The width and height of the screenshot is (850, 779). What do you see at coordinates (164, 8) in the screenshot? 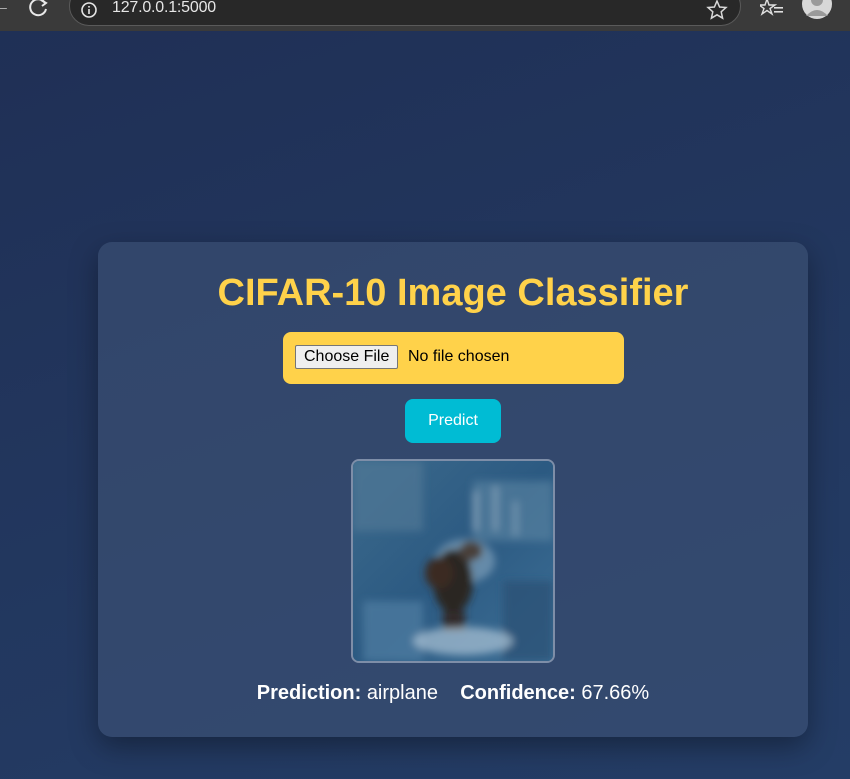
I see `url-text: 127.0.0.1:5000` at bounding box center [164, 8].